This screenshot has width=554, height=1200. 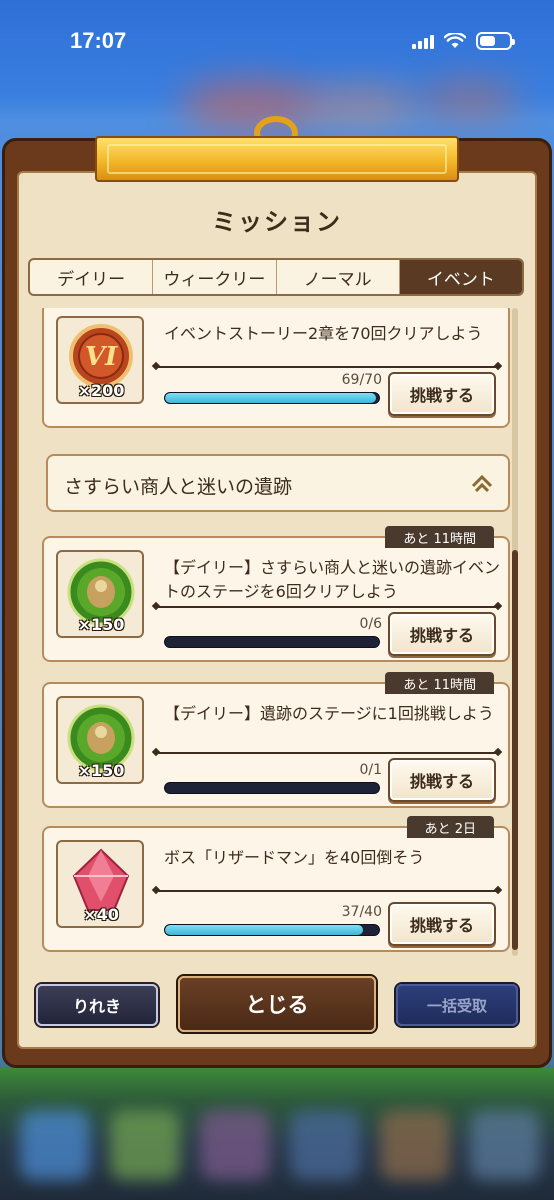 I want to click on reward-quantity: ×40, so click(x=101, y=914).